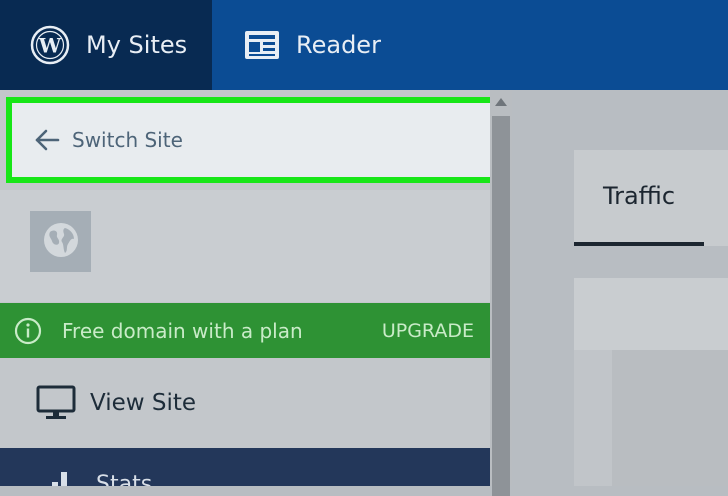 Image resolution: width=728 pixels, height=496 pixels. Describe the element at coordinates (338, 45) in the screenshot. I see `reader-label: Reader` at that location.